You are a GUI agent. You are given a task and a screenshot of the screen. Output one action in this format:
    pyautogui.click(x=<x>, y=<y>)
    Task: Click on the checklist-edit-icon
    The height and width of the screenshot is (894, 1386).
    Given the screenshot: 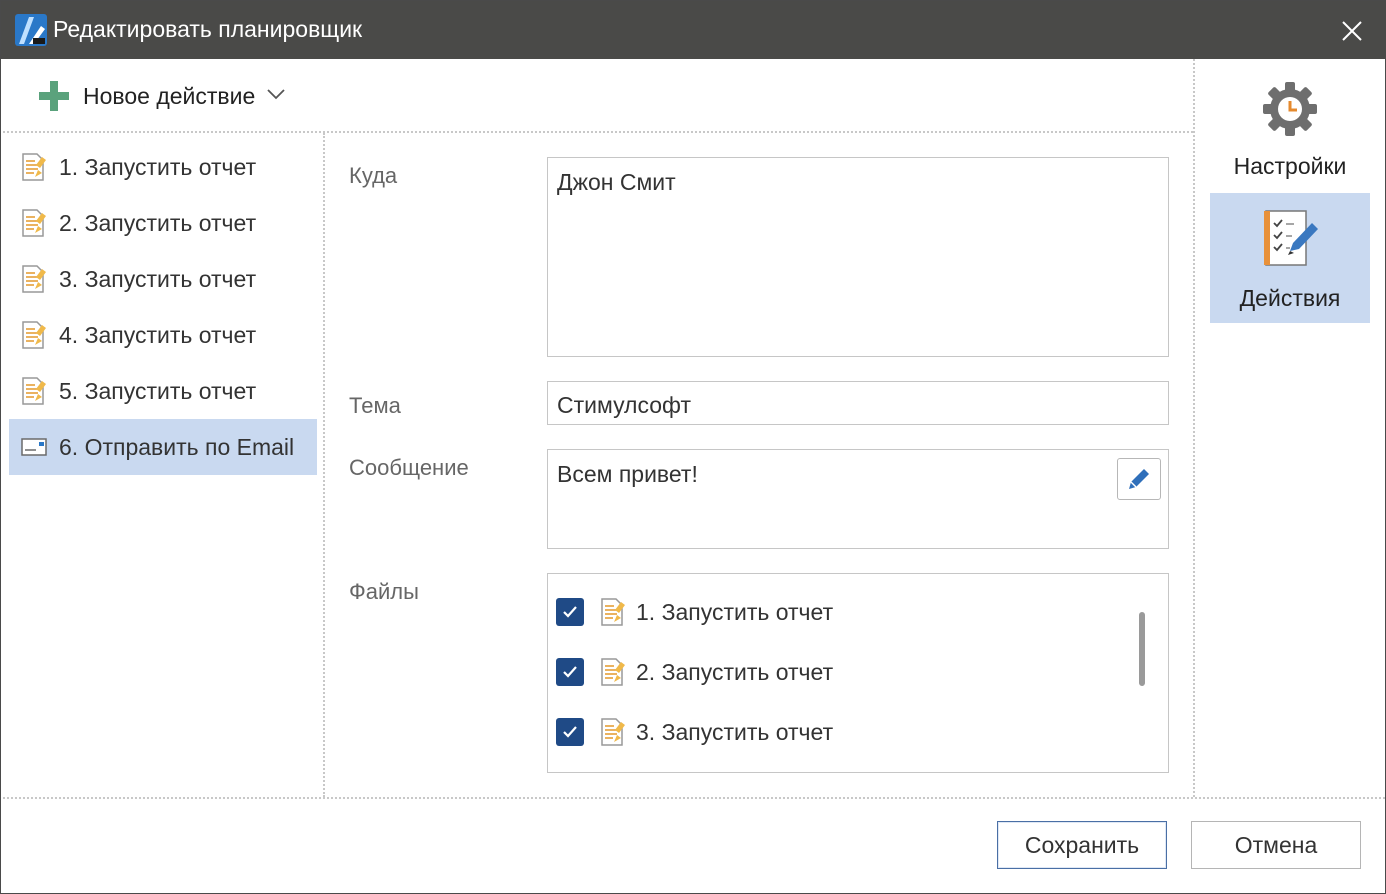 What is the action you would take?
    pyautogui.click(x=1291, y=238)
    